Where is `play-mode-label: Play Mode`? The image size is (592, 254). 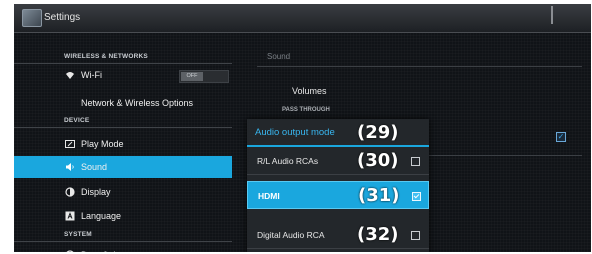 play-mode-label: Play Mode is located at coordinates (102, 144).